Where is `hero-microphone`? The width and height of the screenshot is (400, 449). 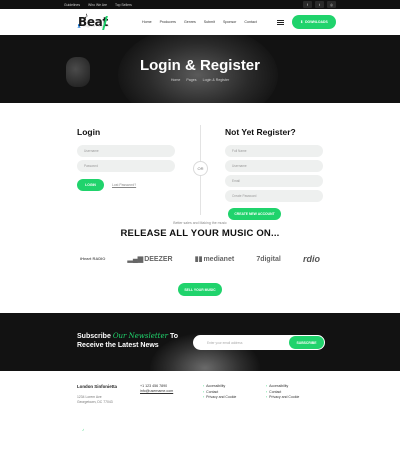
hero-microphone is located at coordinates (78, 72).